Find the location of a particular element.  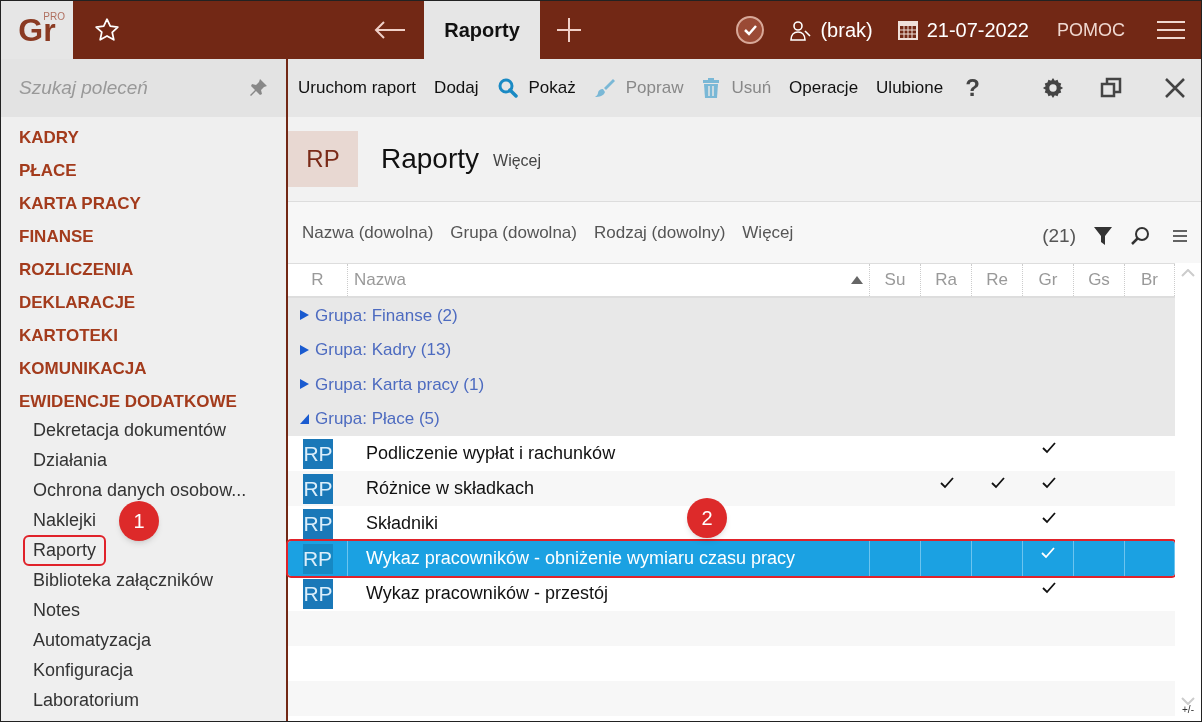

back-arrow-icon is located at coordinates (390, 30).